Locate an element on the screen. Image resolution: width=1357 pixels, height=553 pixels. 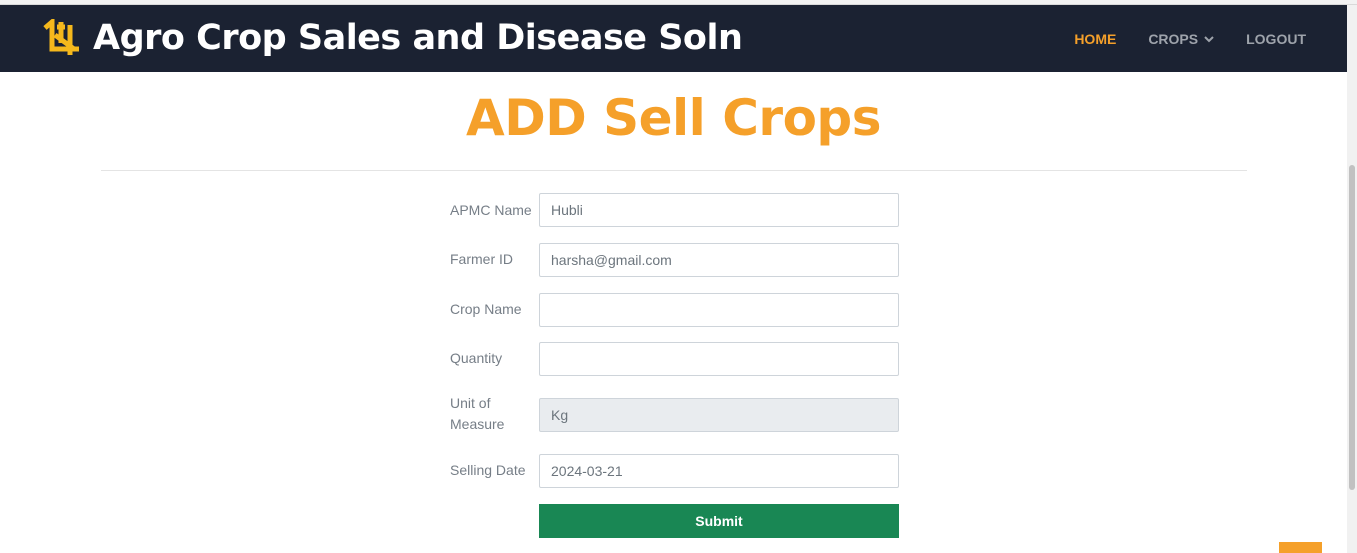
selling-date-label: Selling Date is located at coordinates (488, 470).